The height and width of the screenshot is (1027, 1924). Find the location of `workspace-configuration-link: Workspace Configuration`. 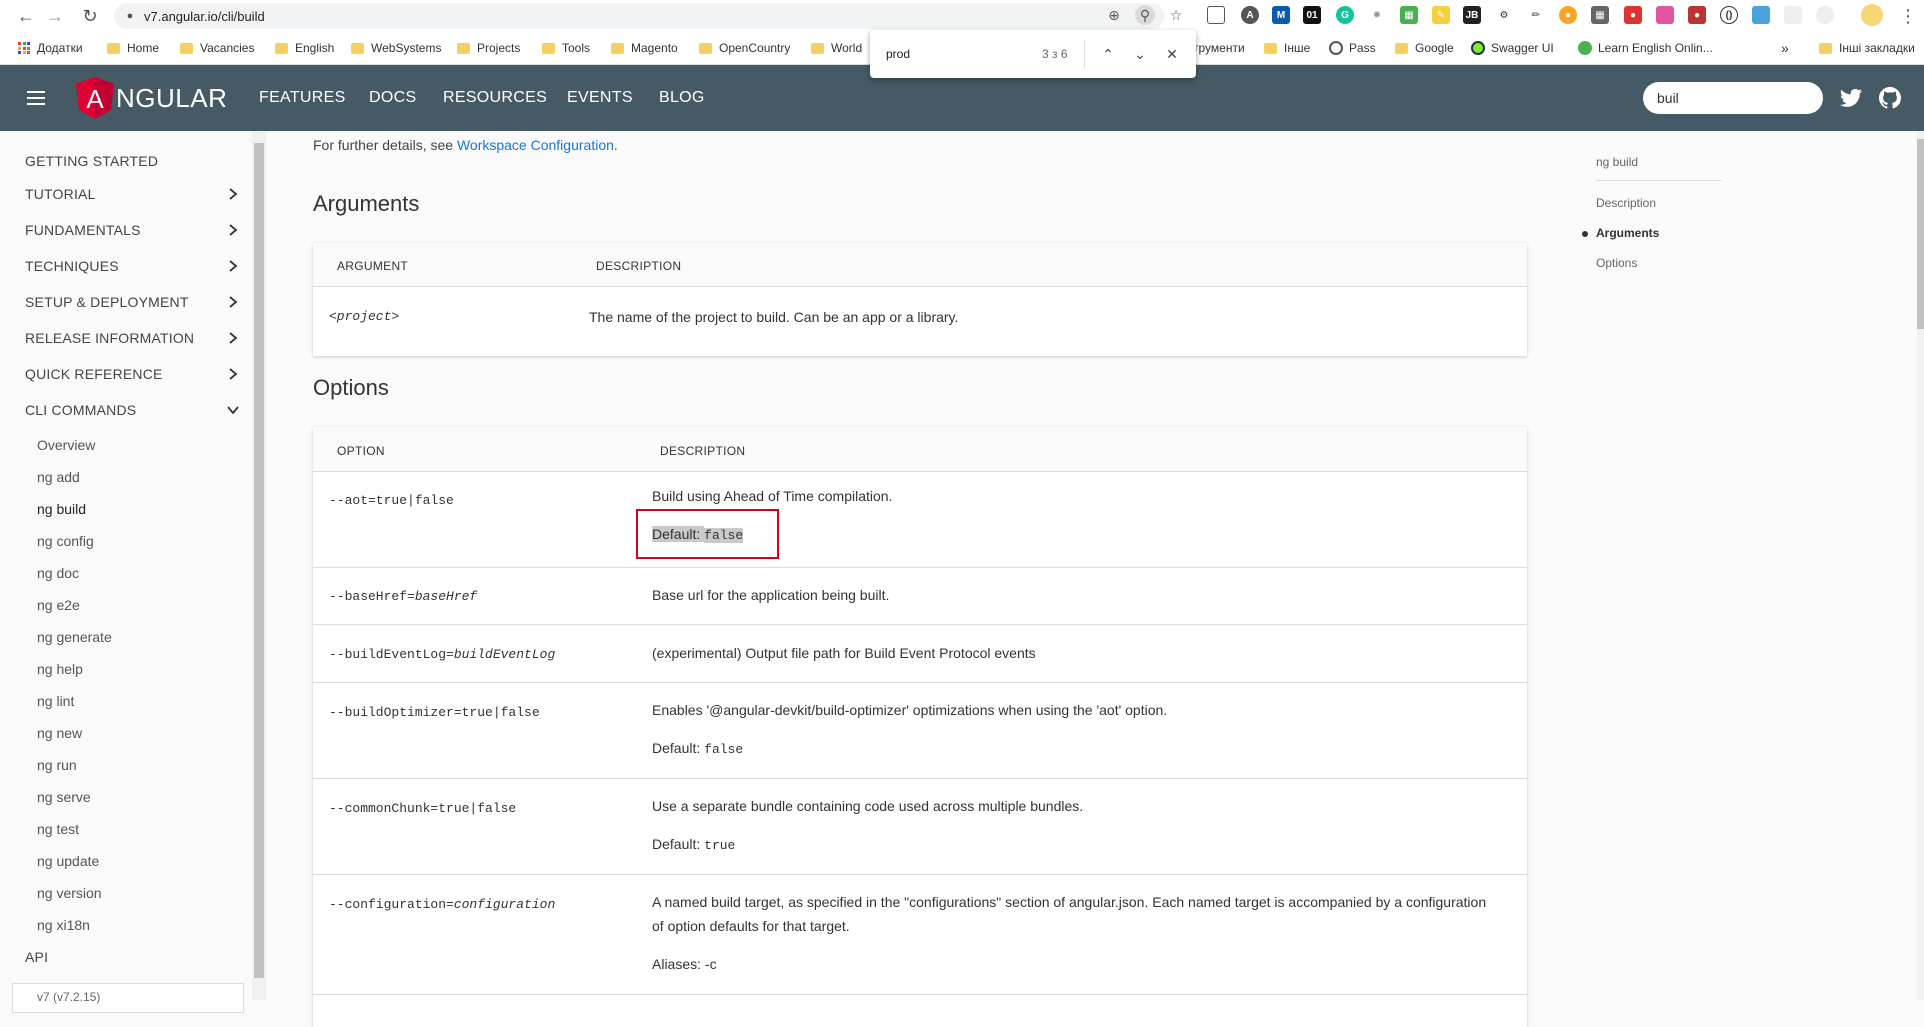

workspace-configuration-link: Workspace Configuration is located at coordinates (535, 145).